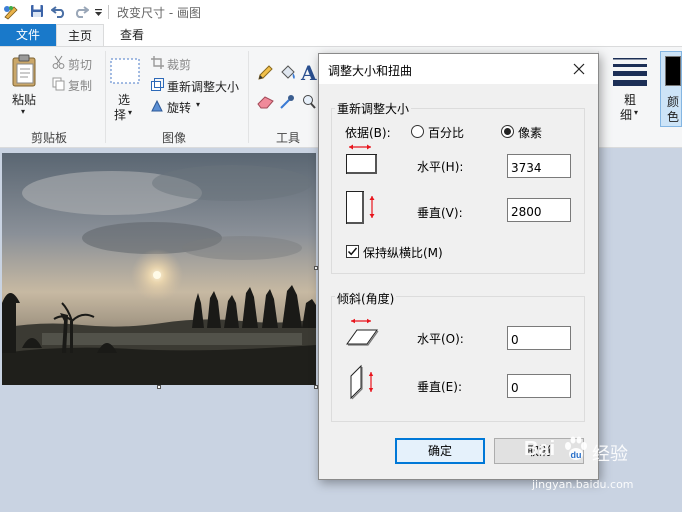 The width and height of the screenshot is (682, 512). I want to click on watermark-brand: Bai, so click(540, 449).